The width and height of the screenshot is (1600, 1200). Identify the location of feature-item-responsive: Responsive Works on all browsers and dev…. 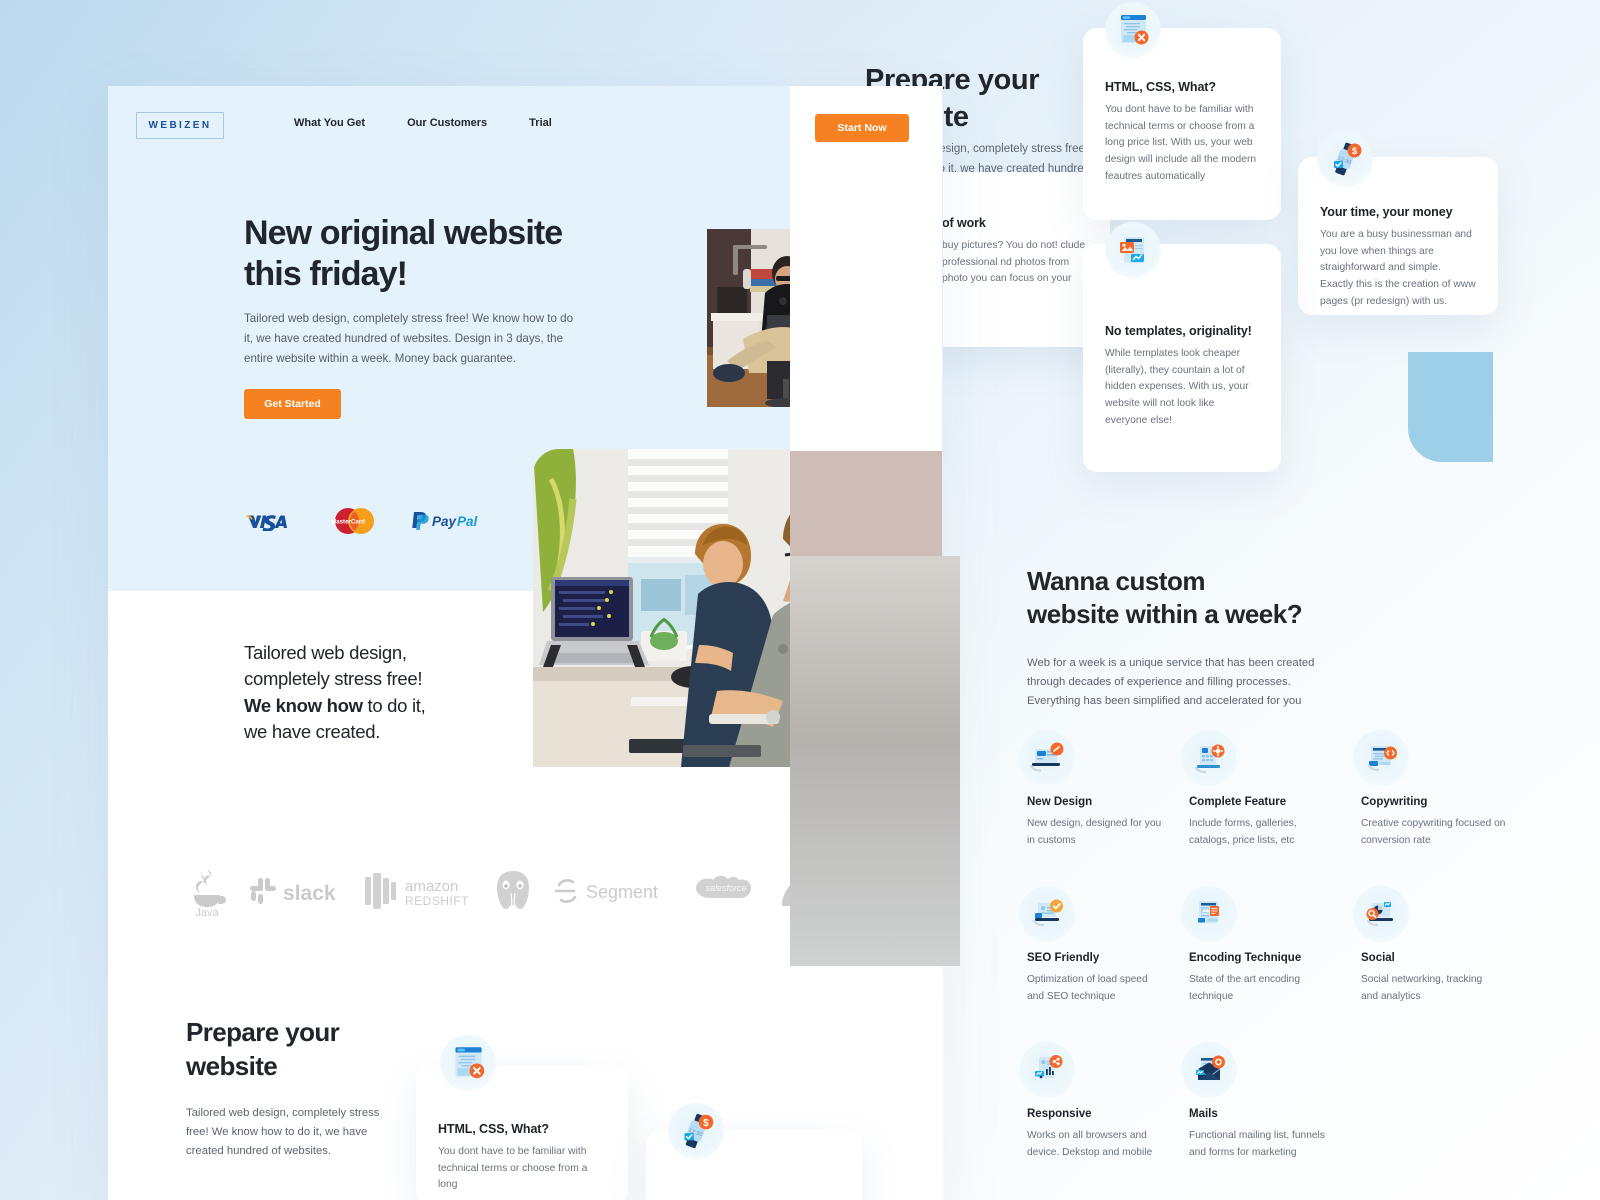
(1104, 1101).